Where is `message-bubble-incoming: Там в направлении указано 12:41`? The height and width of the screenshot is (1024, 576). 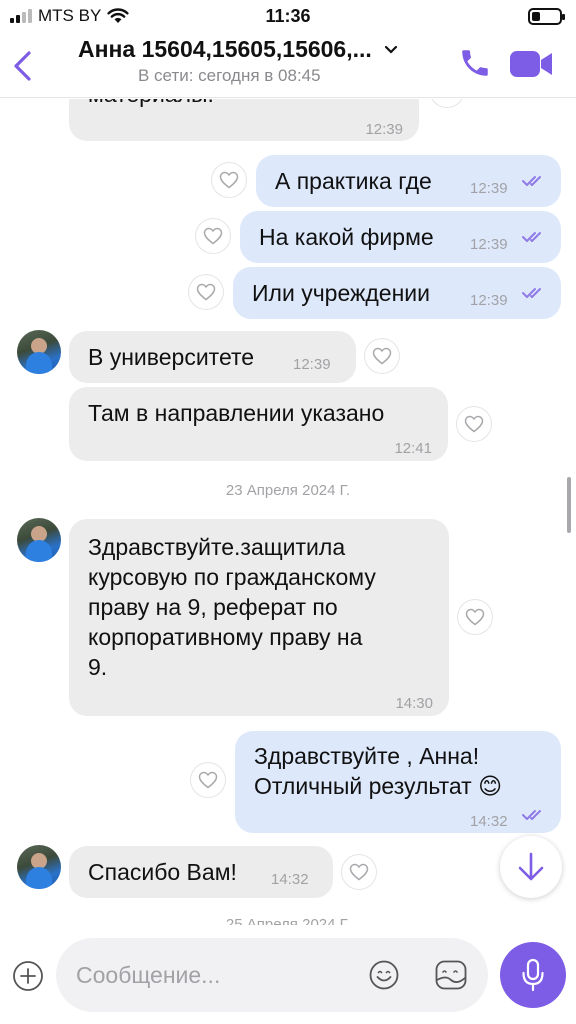 message-bubble-incoming: Там в направлении указано 12:41 is located at coordinates (258, 424).